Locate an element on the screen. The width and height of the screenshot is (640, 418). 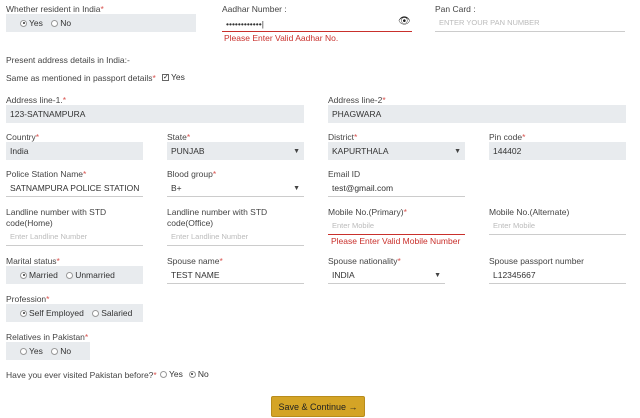
marital-unmarried-radio: Unmarried is located at coordinates (90, 275).